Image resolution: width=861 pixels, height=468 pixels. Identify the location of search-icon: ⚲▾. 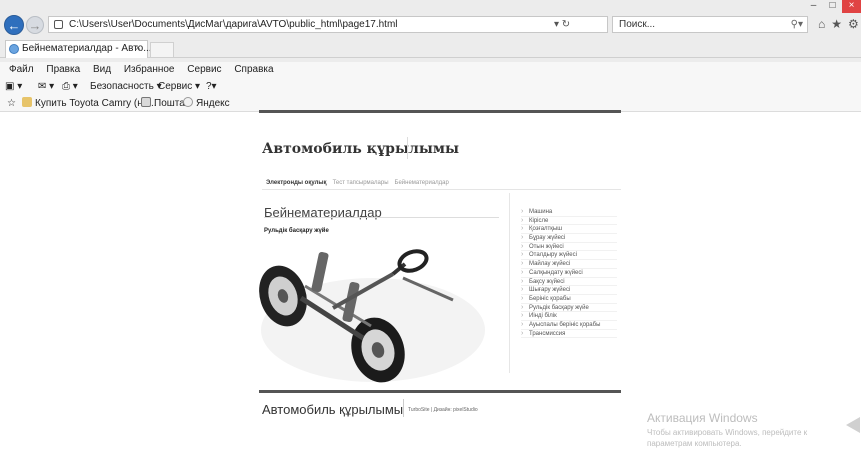
(797, 24).